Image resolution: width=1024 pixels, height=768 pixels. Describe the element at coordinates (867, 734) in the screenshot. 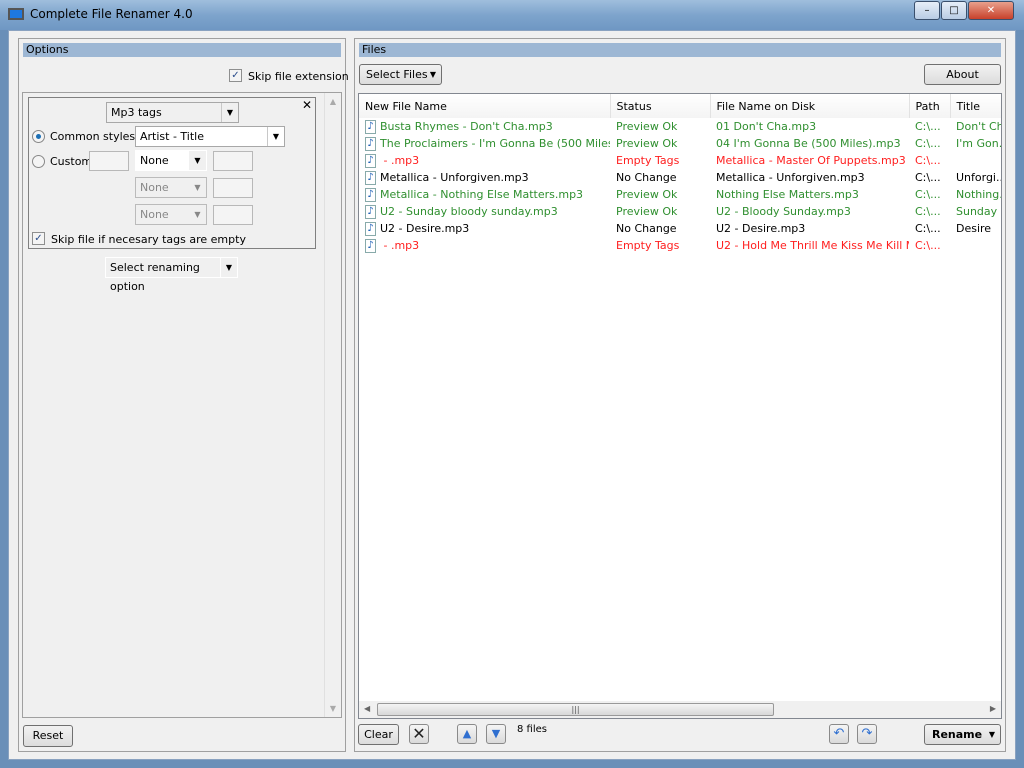

I see `redo-icon: ↷` at that location.